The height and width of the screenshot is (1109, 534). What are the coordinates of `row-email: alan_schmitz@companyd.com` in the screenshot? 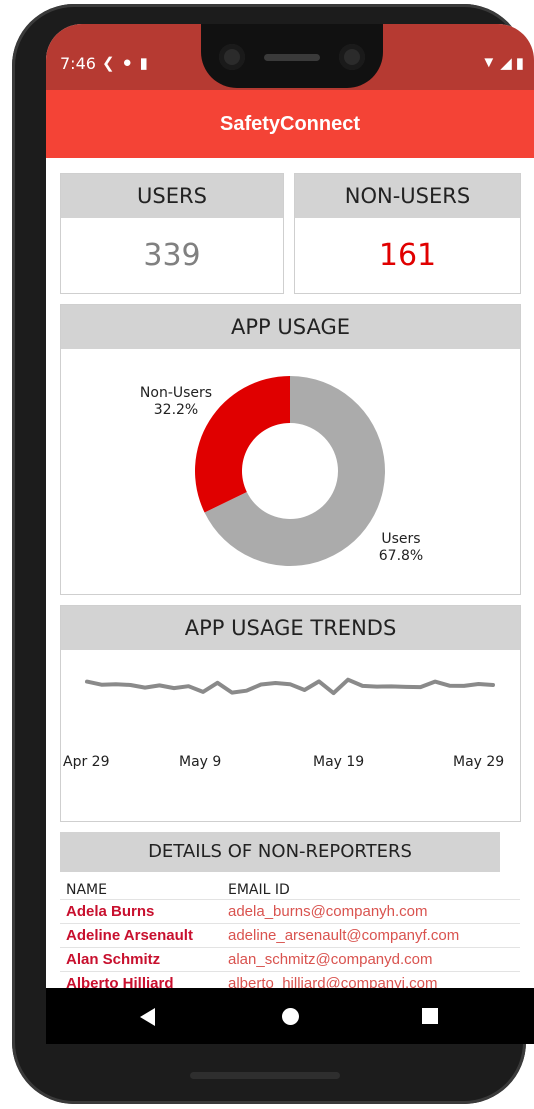 It's located at (330, 959).